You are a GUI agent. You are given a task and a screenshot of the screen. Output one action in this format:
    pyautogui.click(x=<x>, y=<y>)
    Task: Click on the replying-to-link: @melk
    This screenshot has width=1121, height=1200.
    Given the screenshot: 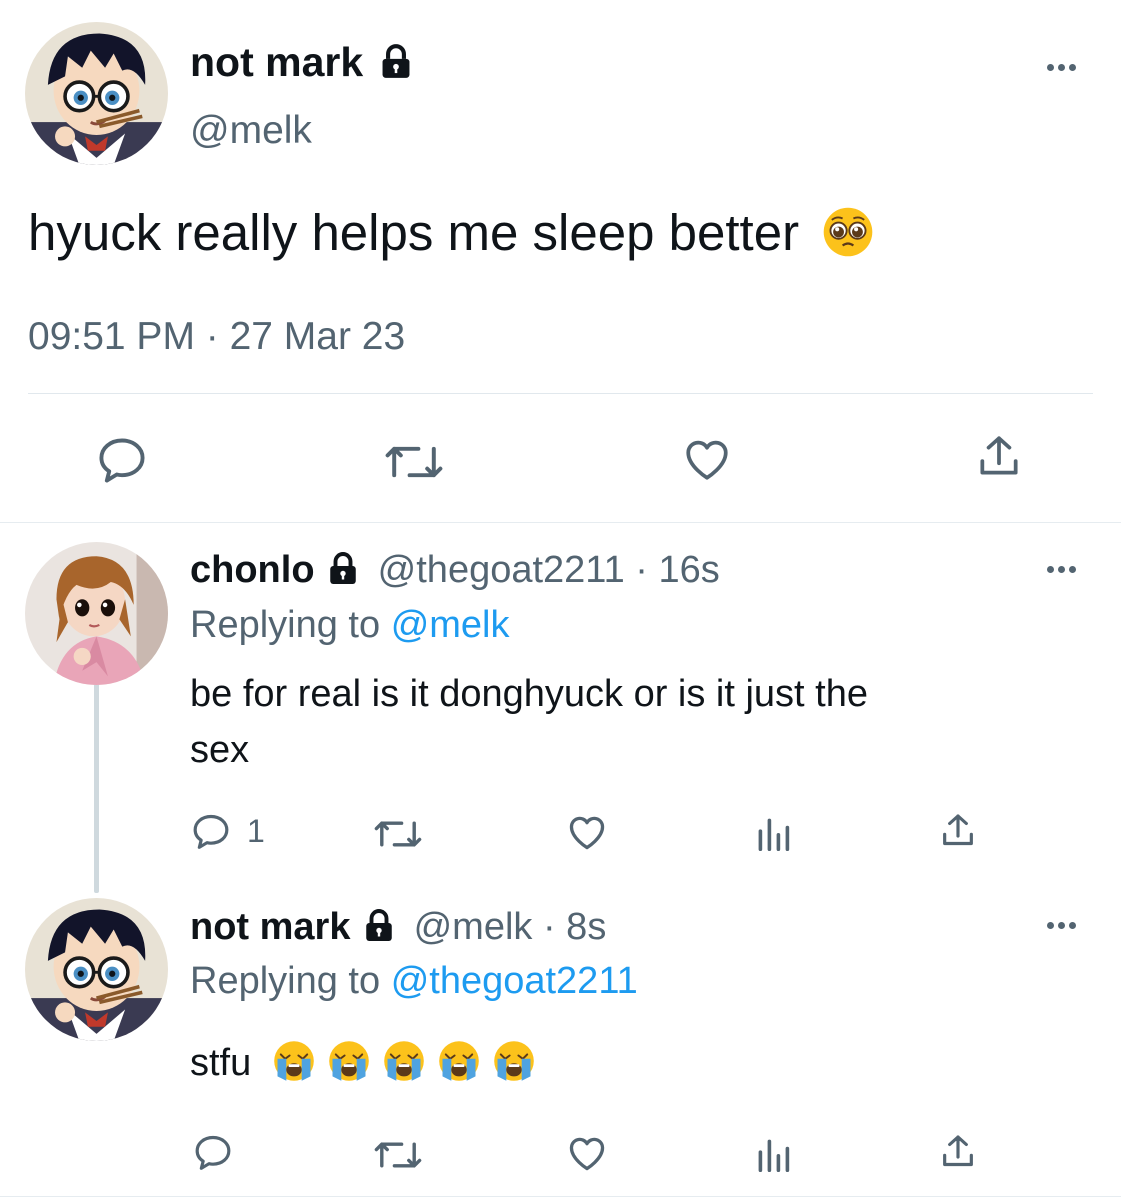 What is the action you would take?
    pyautogui.click(x=450, y=625)
    